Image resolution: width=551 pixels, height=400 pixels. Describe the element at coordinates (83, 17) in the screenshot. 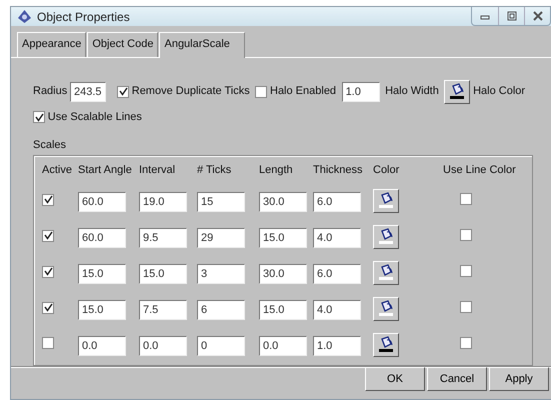

I see `window-title: Object Properties` at that location.